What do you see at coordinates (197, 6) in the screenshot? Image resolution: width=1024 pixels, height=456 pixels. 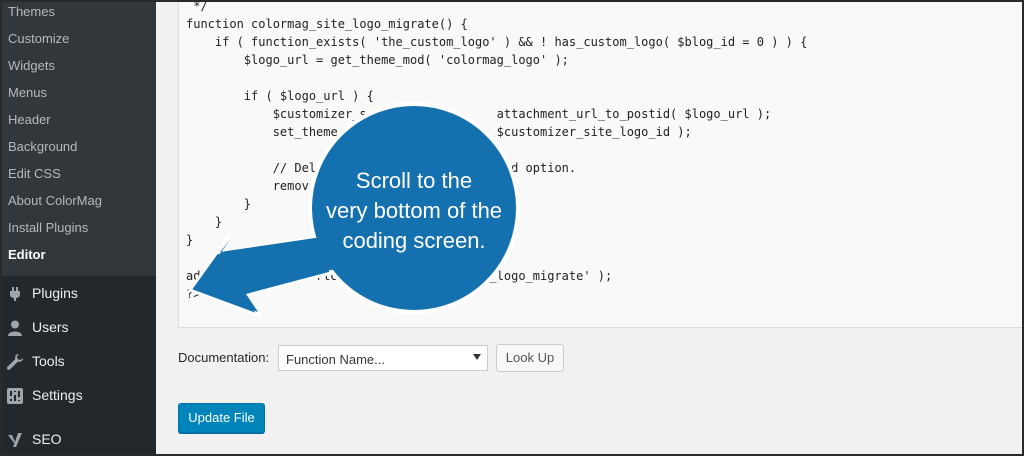 I see `code-line: */` at bounding box center [197, 6].